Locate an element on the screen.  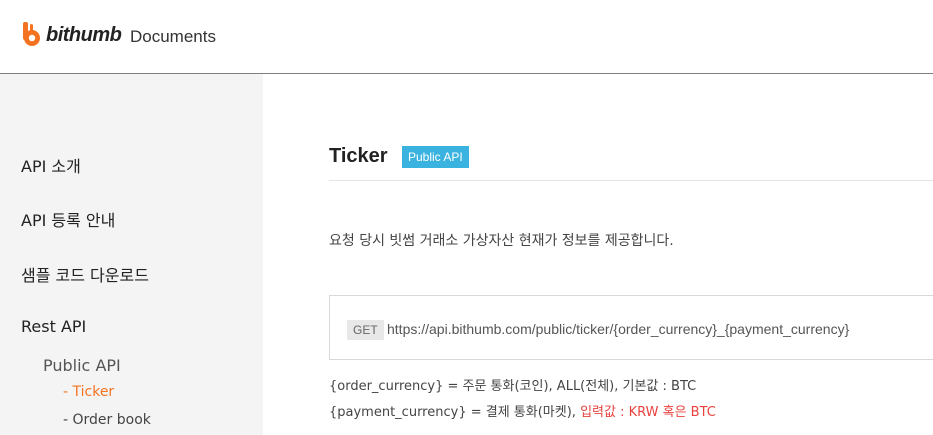
sidebar-item-rest-api: Rest API is located at coordinates (53, 326).